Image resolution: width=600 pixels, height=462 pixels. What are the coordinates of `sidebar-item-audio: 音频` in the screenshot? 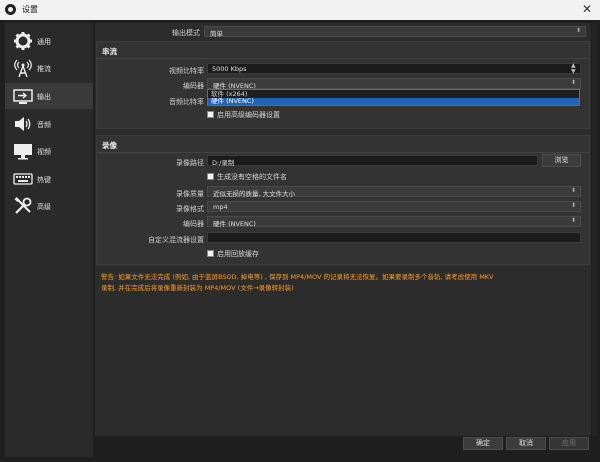 It's located at (49, 124).